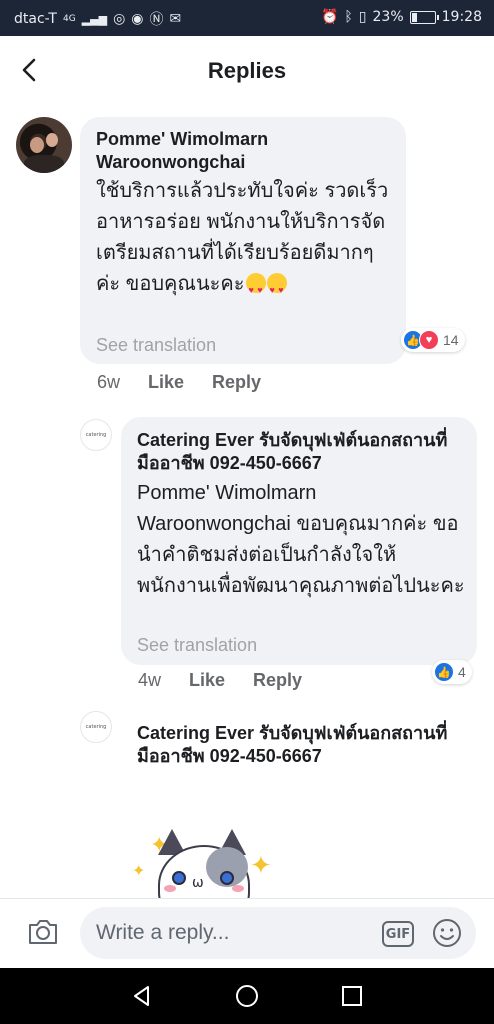  Describe the element at coordinates (398, 934) in the screenshot. I see `gif-button: GIF` at that location.